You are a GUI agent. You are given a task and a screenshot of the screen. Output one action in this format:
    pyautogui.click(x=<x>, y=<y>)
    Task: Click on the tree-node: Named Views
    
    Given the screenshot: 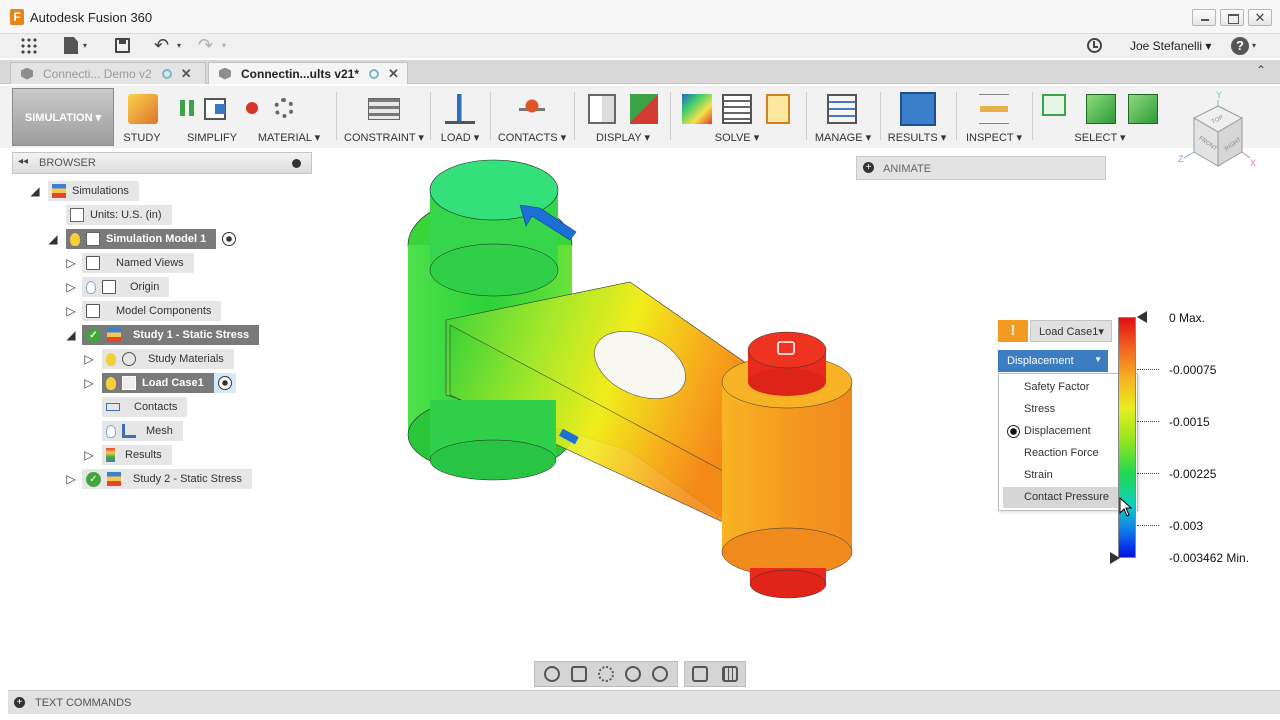 What is the action you would take?
    pyautogui.click(x=138, y=263)
    